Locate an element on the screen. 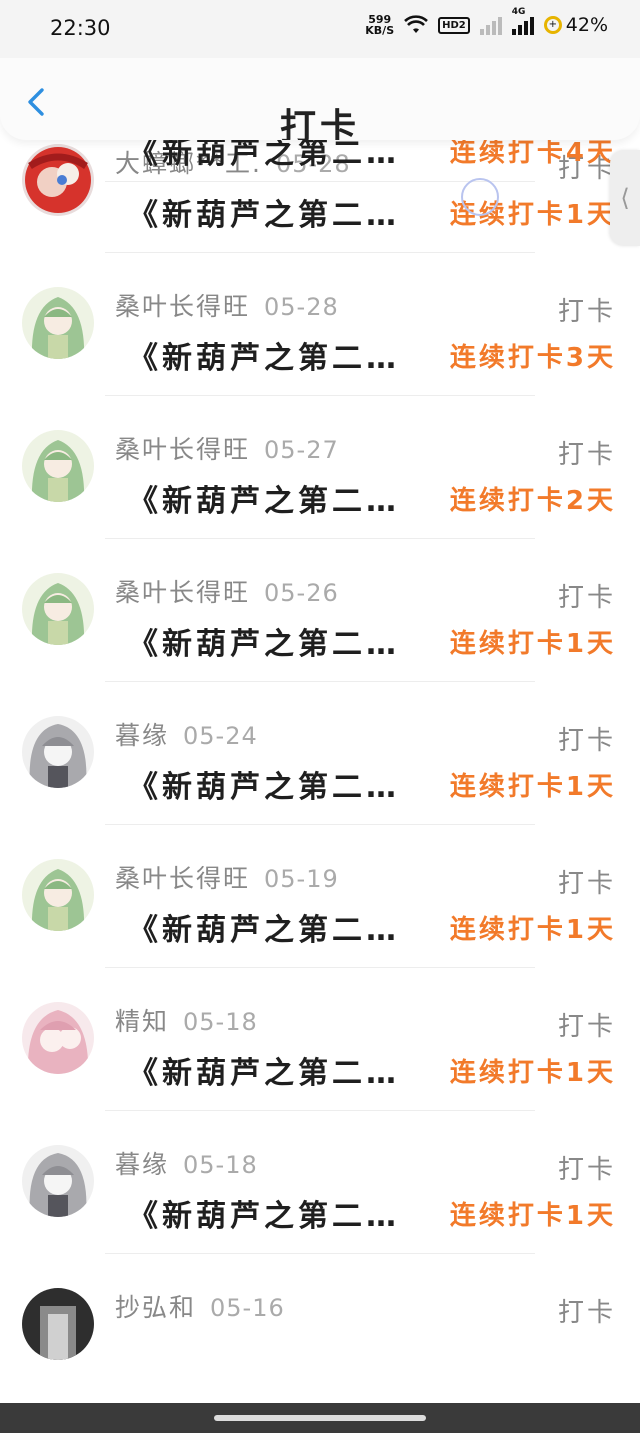  system-nav-bar is located at coordinates (320, 1418).